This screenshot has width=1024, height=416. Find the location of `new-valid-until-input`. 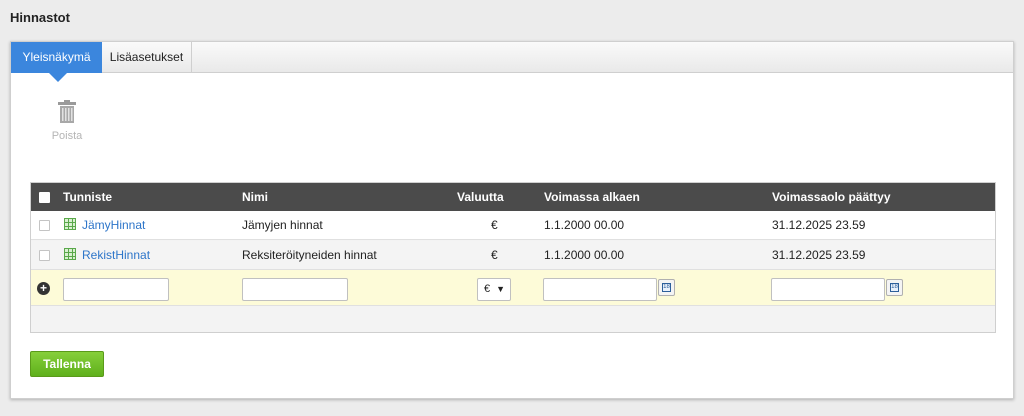

new-valid-until-input is located at coordinates (828, 289).